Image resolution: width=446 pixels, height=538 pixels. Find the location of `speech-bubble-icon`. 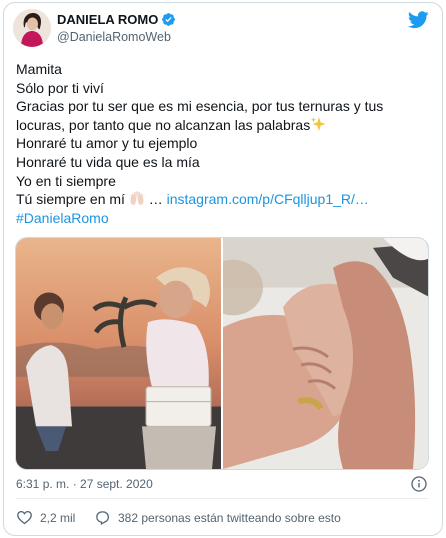

speech-bubble-icon is located at coordinates (102, 518).